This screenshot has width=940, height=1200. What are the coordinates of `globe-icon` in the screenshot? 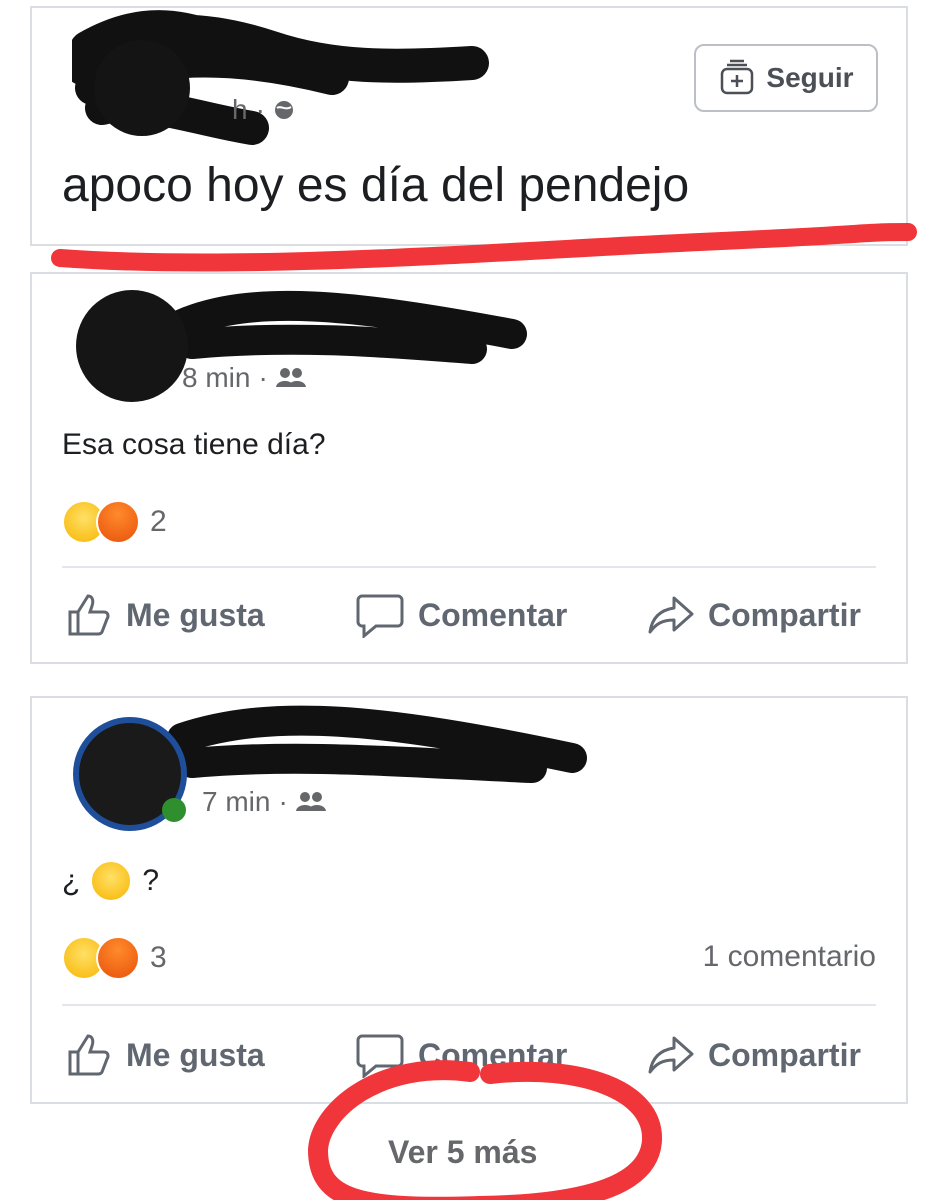 It's located at (283, 110).